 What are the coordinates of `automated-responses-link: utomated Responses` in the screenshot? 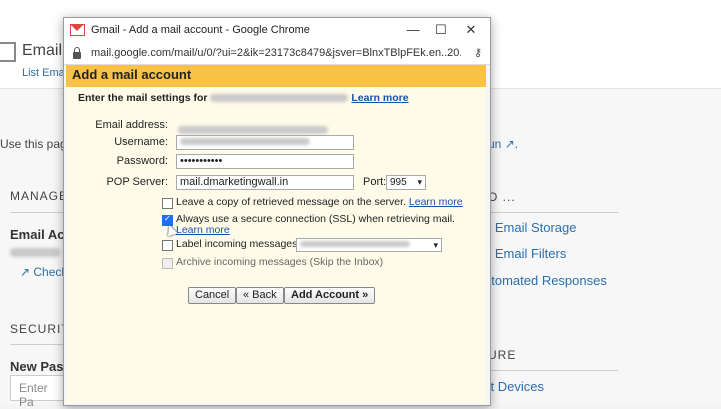 It's located at (545, 280).